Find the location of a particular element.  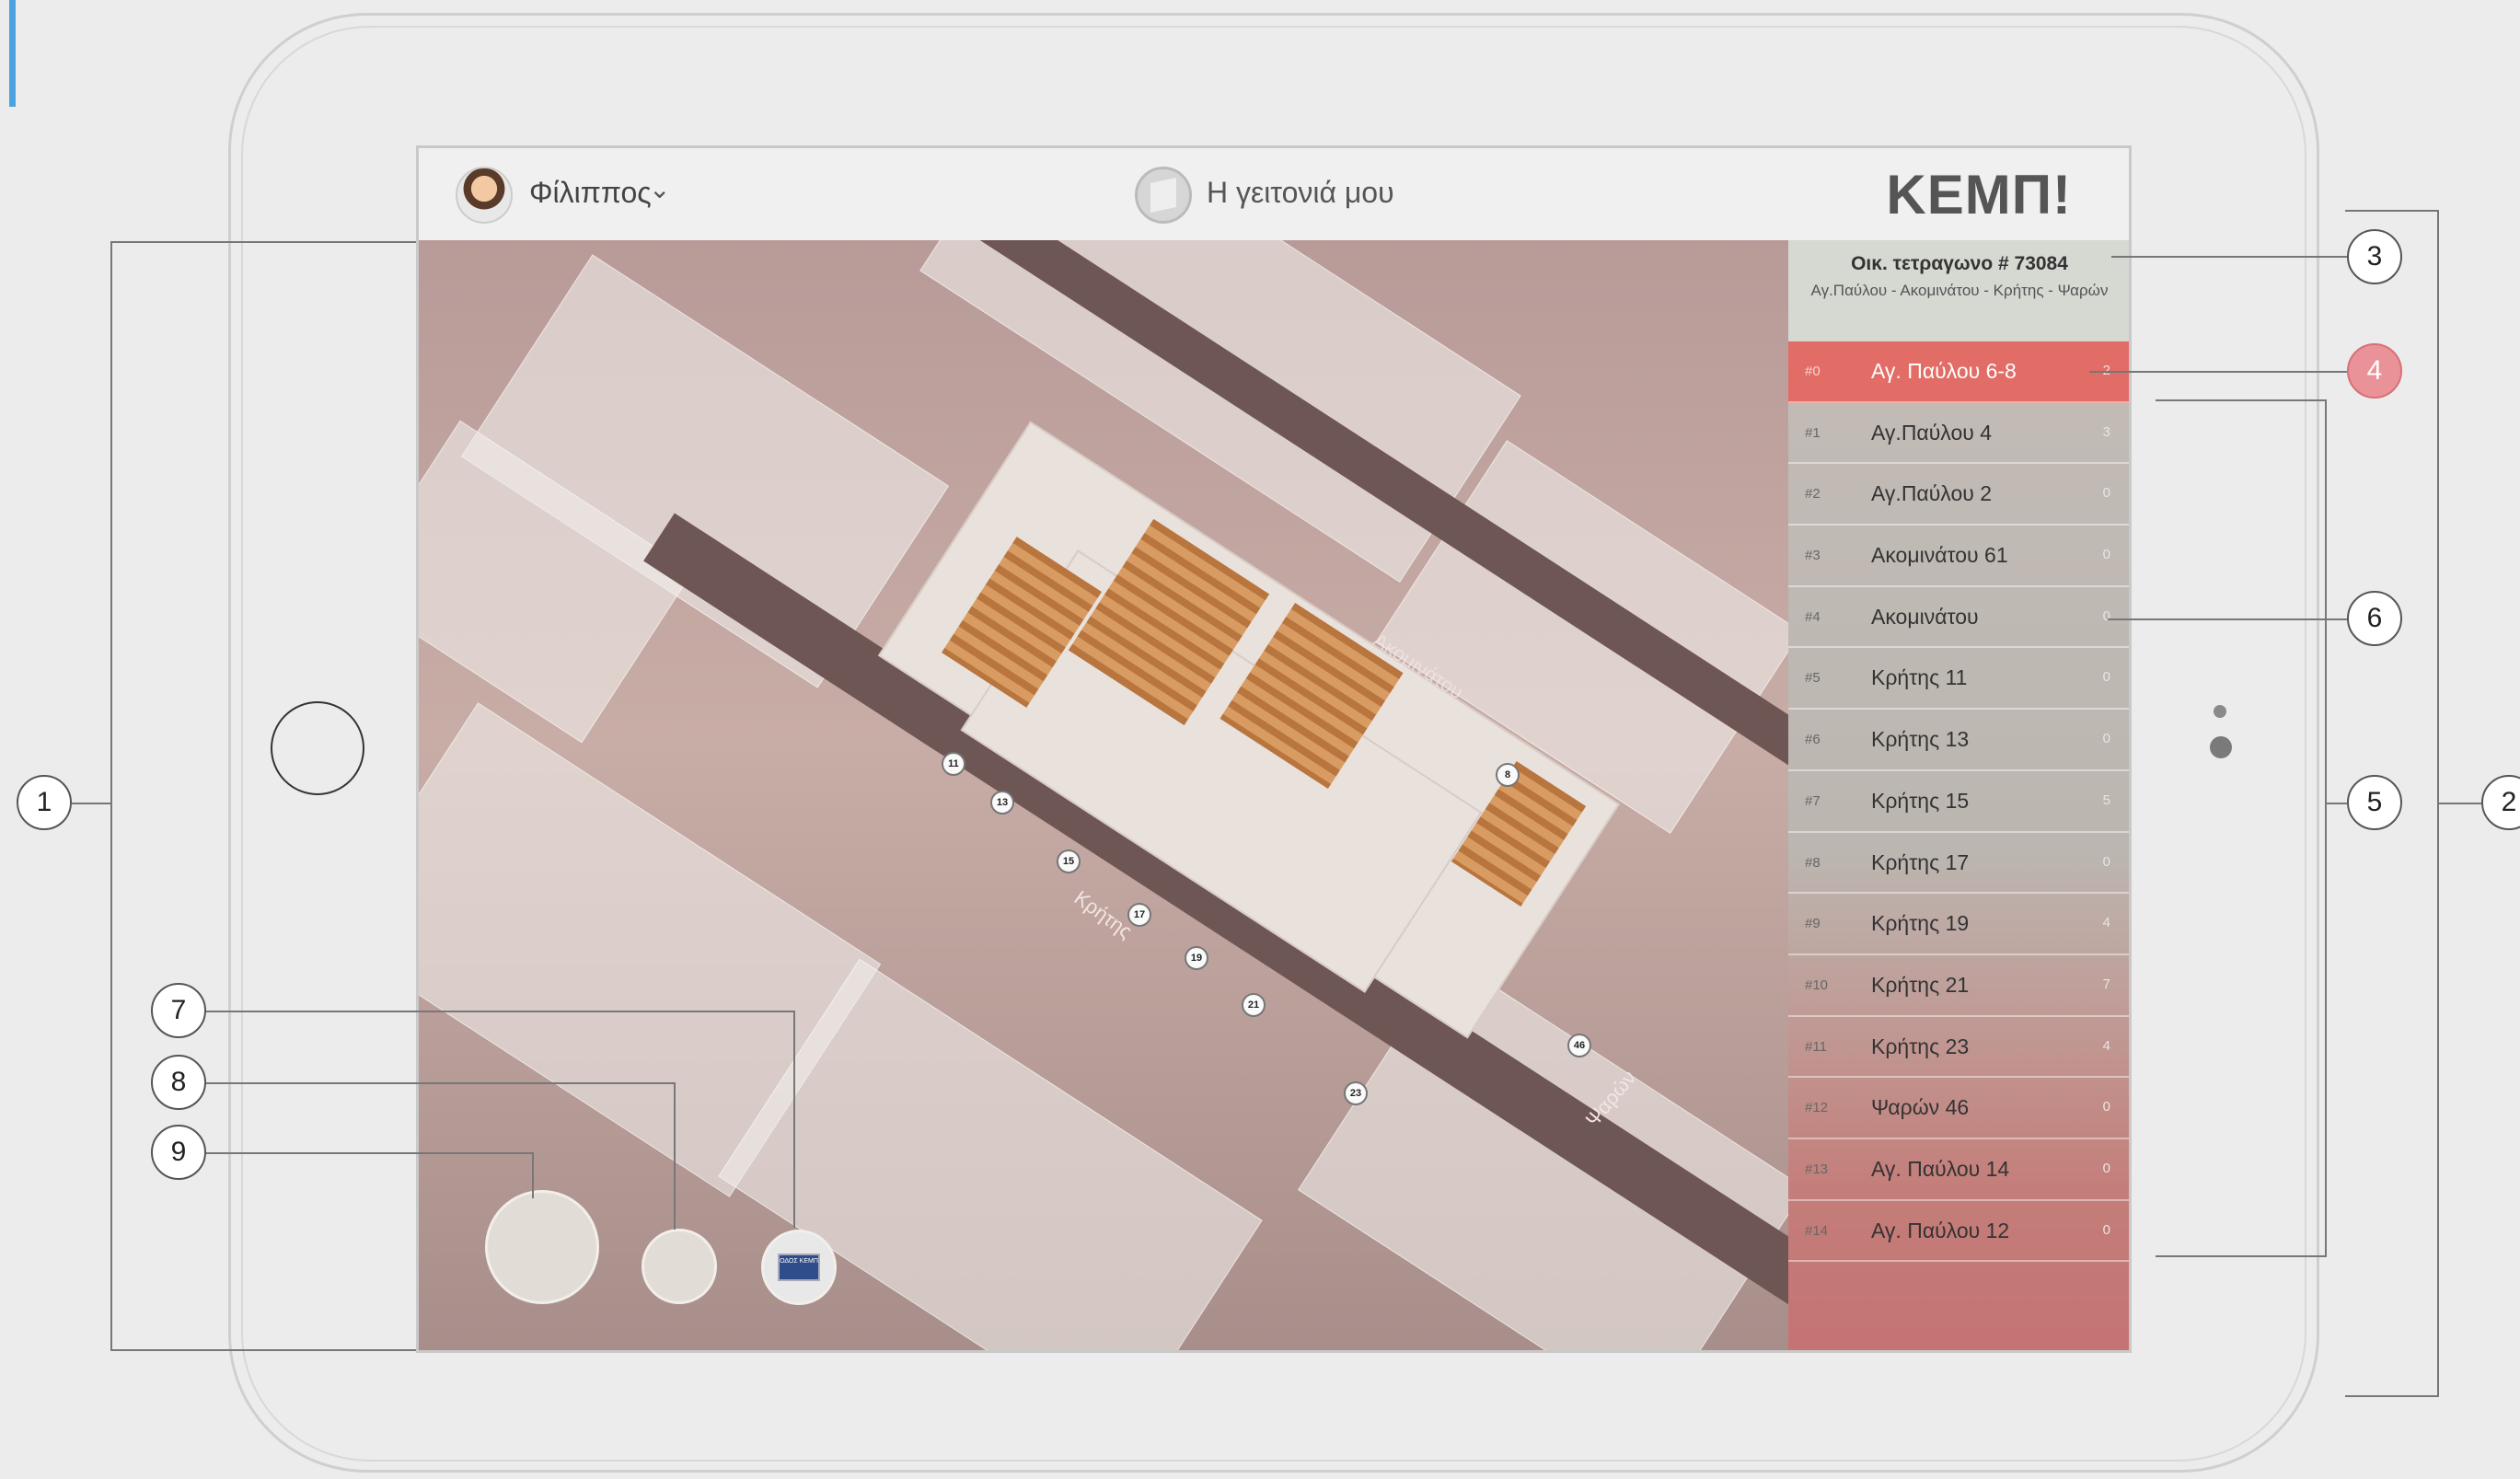

building-id: #2 is located at coordinates (1813, 494).